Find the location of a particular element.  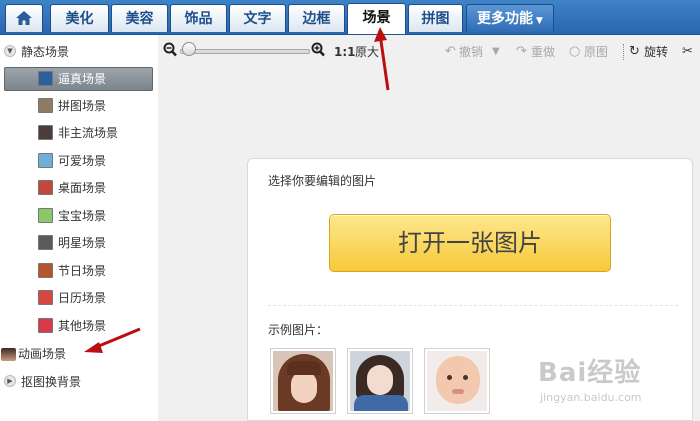

sidebar-item-holiday: 节日场景 is located at coordinates (78, 271).